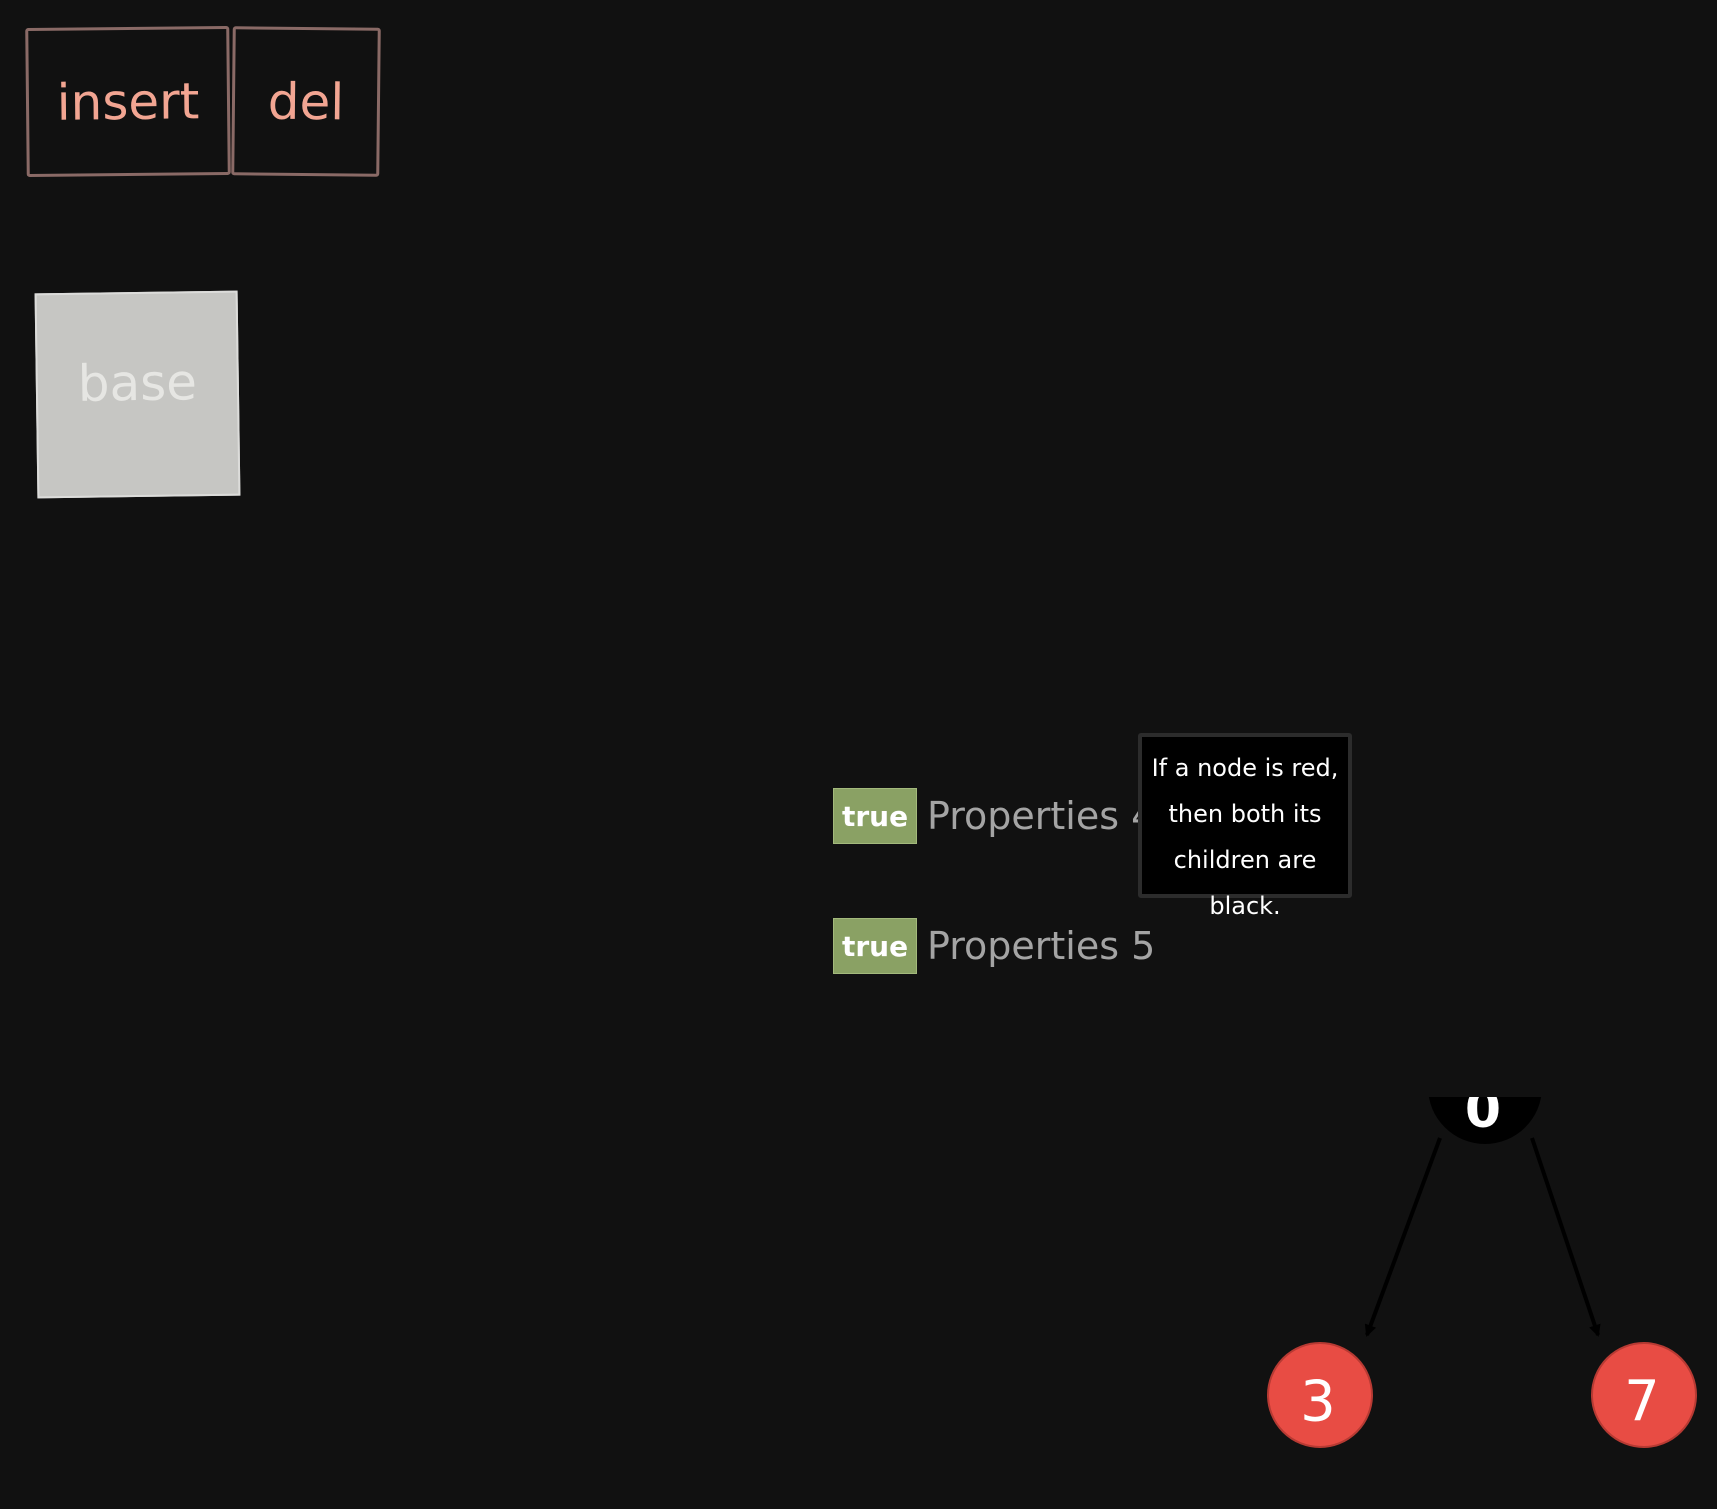 The image size is (1717, 1509). I want to click on root-node: 0, so click(1485, 1087).